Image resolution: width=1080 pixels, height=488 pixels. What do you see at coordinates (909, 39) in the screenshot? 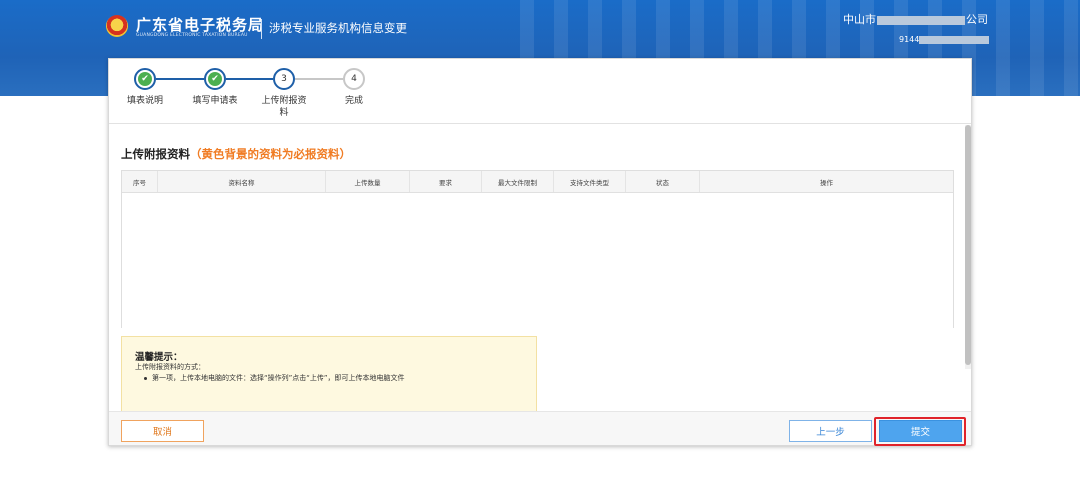
I see `taxid-prefix: 9144` at bounding box center [909, 39].